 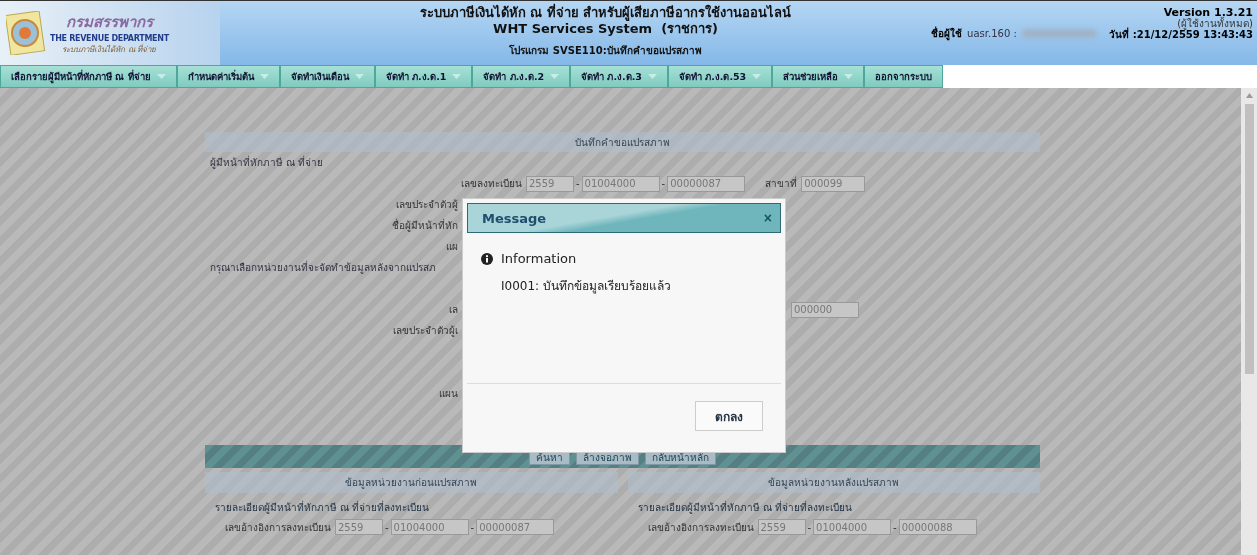 What do you see at coordinates (818, 76) in the screenshot?
I see `menu-item: ส่วนช่วยเหลือ` at bounding box center [818, 76].